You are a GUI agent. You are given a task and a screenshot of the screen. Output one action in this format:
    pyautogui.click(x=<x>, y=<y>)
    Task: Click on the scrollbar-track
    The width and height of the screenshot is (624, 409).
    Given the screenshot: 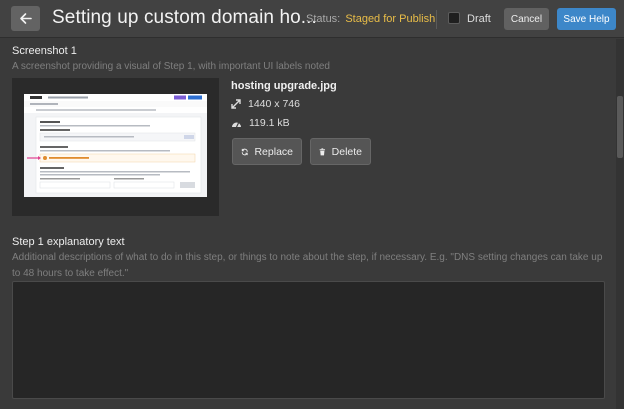 What is the action you would take?
    pyautogui.click(x=620, y=224)
    